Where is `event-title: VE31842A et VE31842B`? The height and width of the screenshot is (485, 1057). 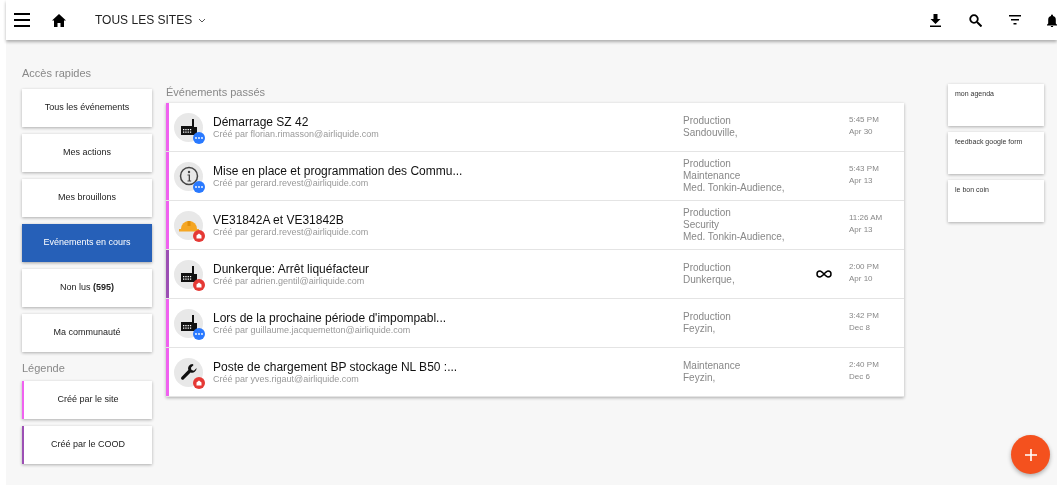
event-title: VE31842A et VE31842B is located at coordinates (448, 219).